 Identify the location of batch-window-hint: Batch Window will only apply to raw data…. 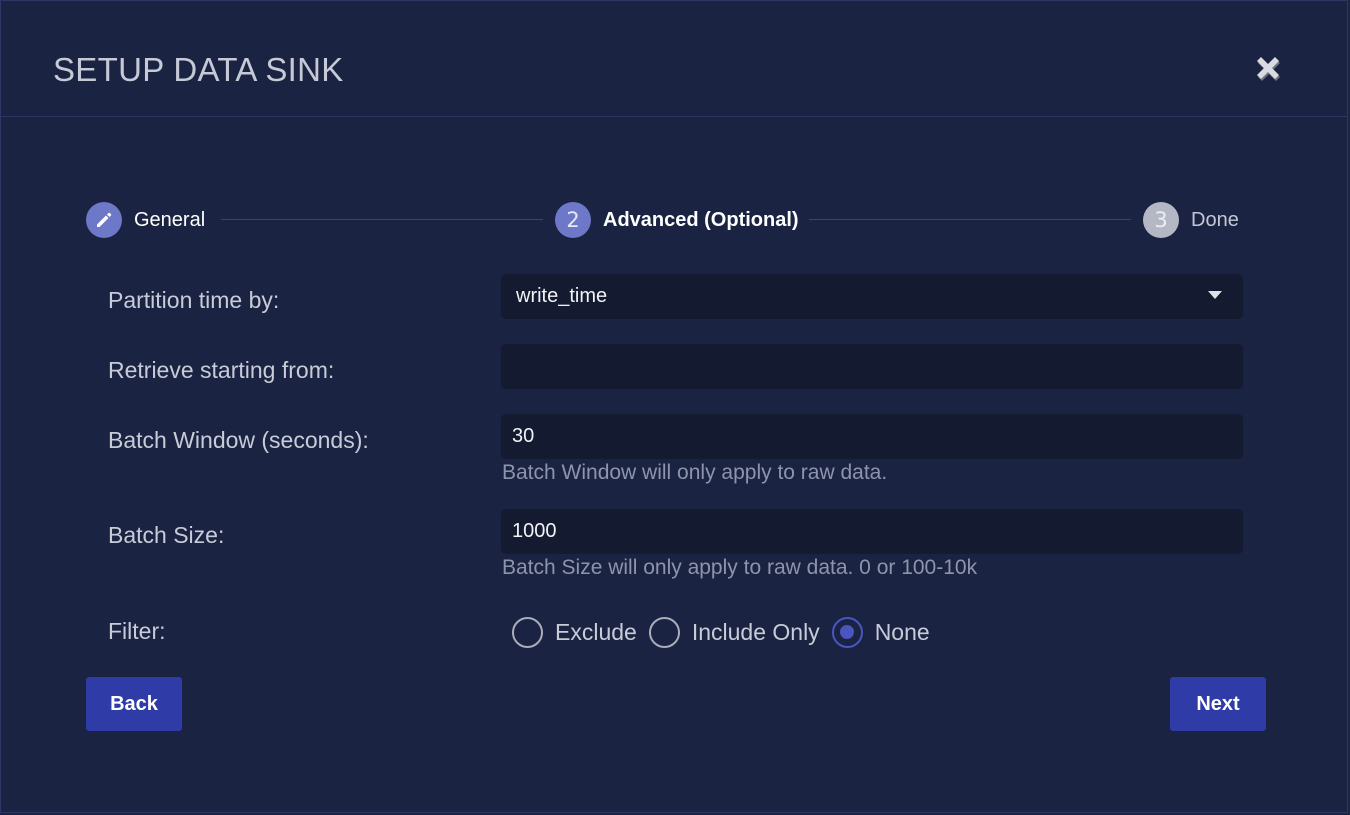
(695, 472).